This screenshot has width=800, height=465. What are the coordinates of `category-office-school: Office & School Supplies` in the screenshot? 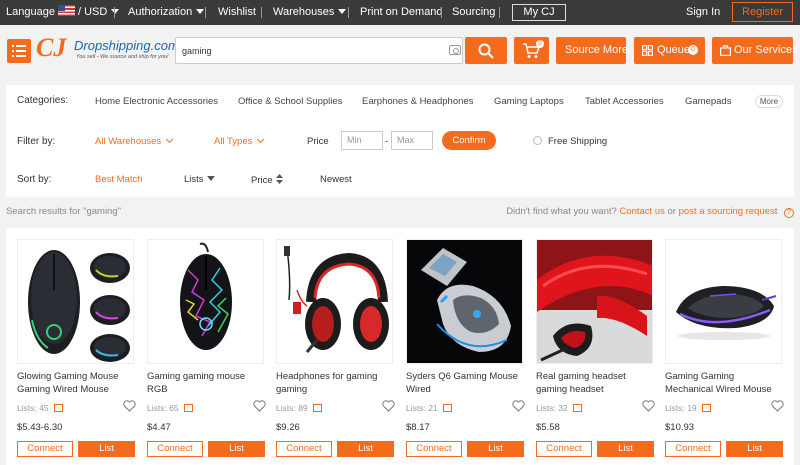 It's located at (290, 101).